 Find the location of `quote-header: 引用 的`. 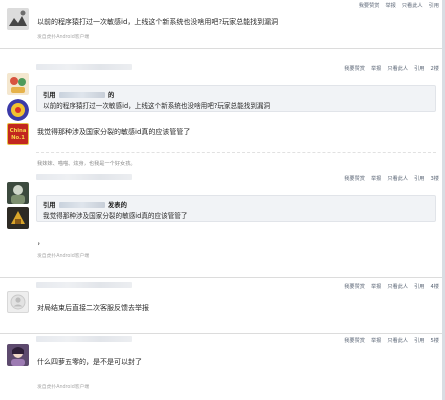

quote-header: 引用 的 is located at coordinates (78, 94).